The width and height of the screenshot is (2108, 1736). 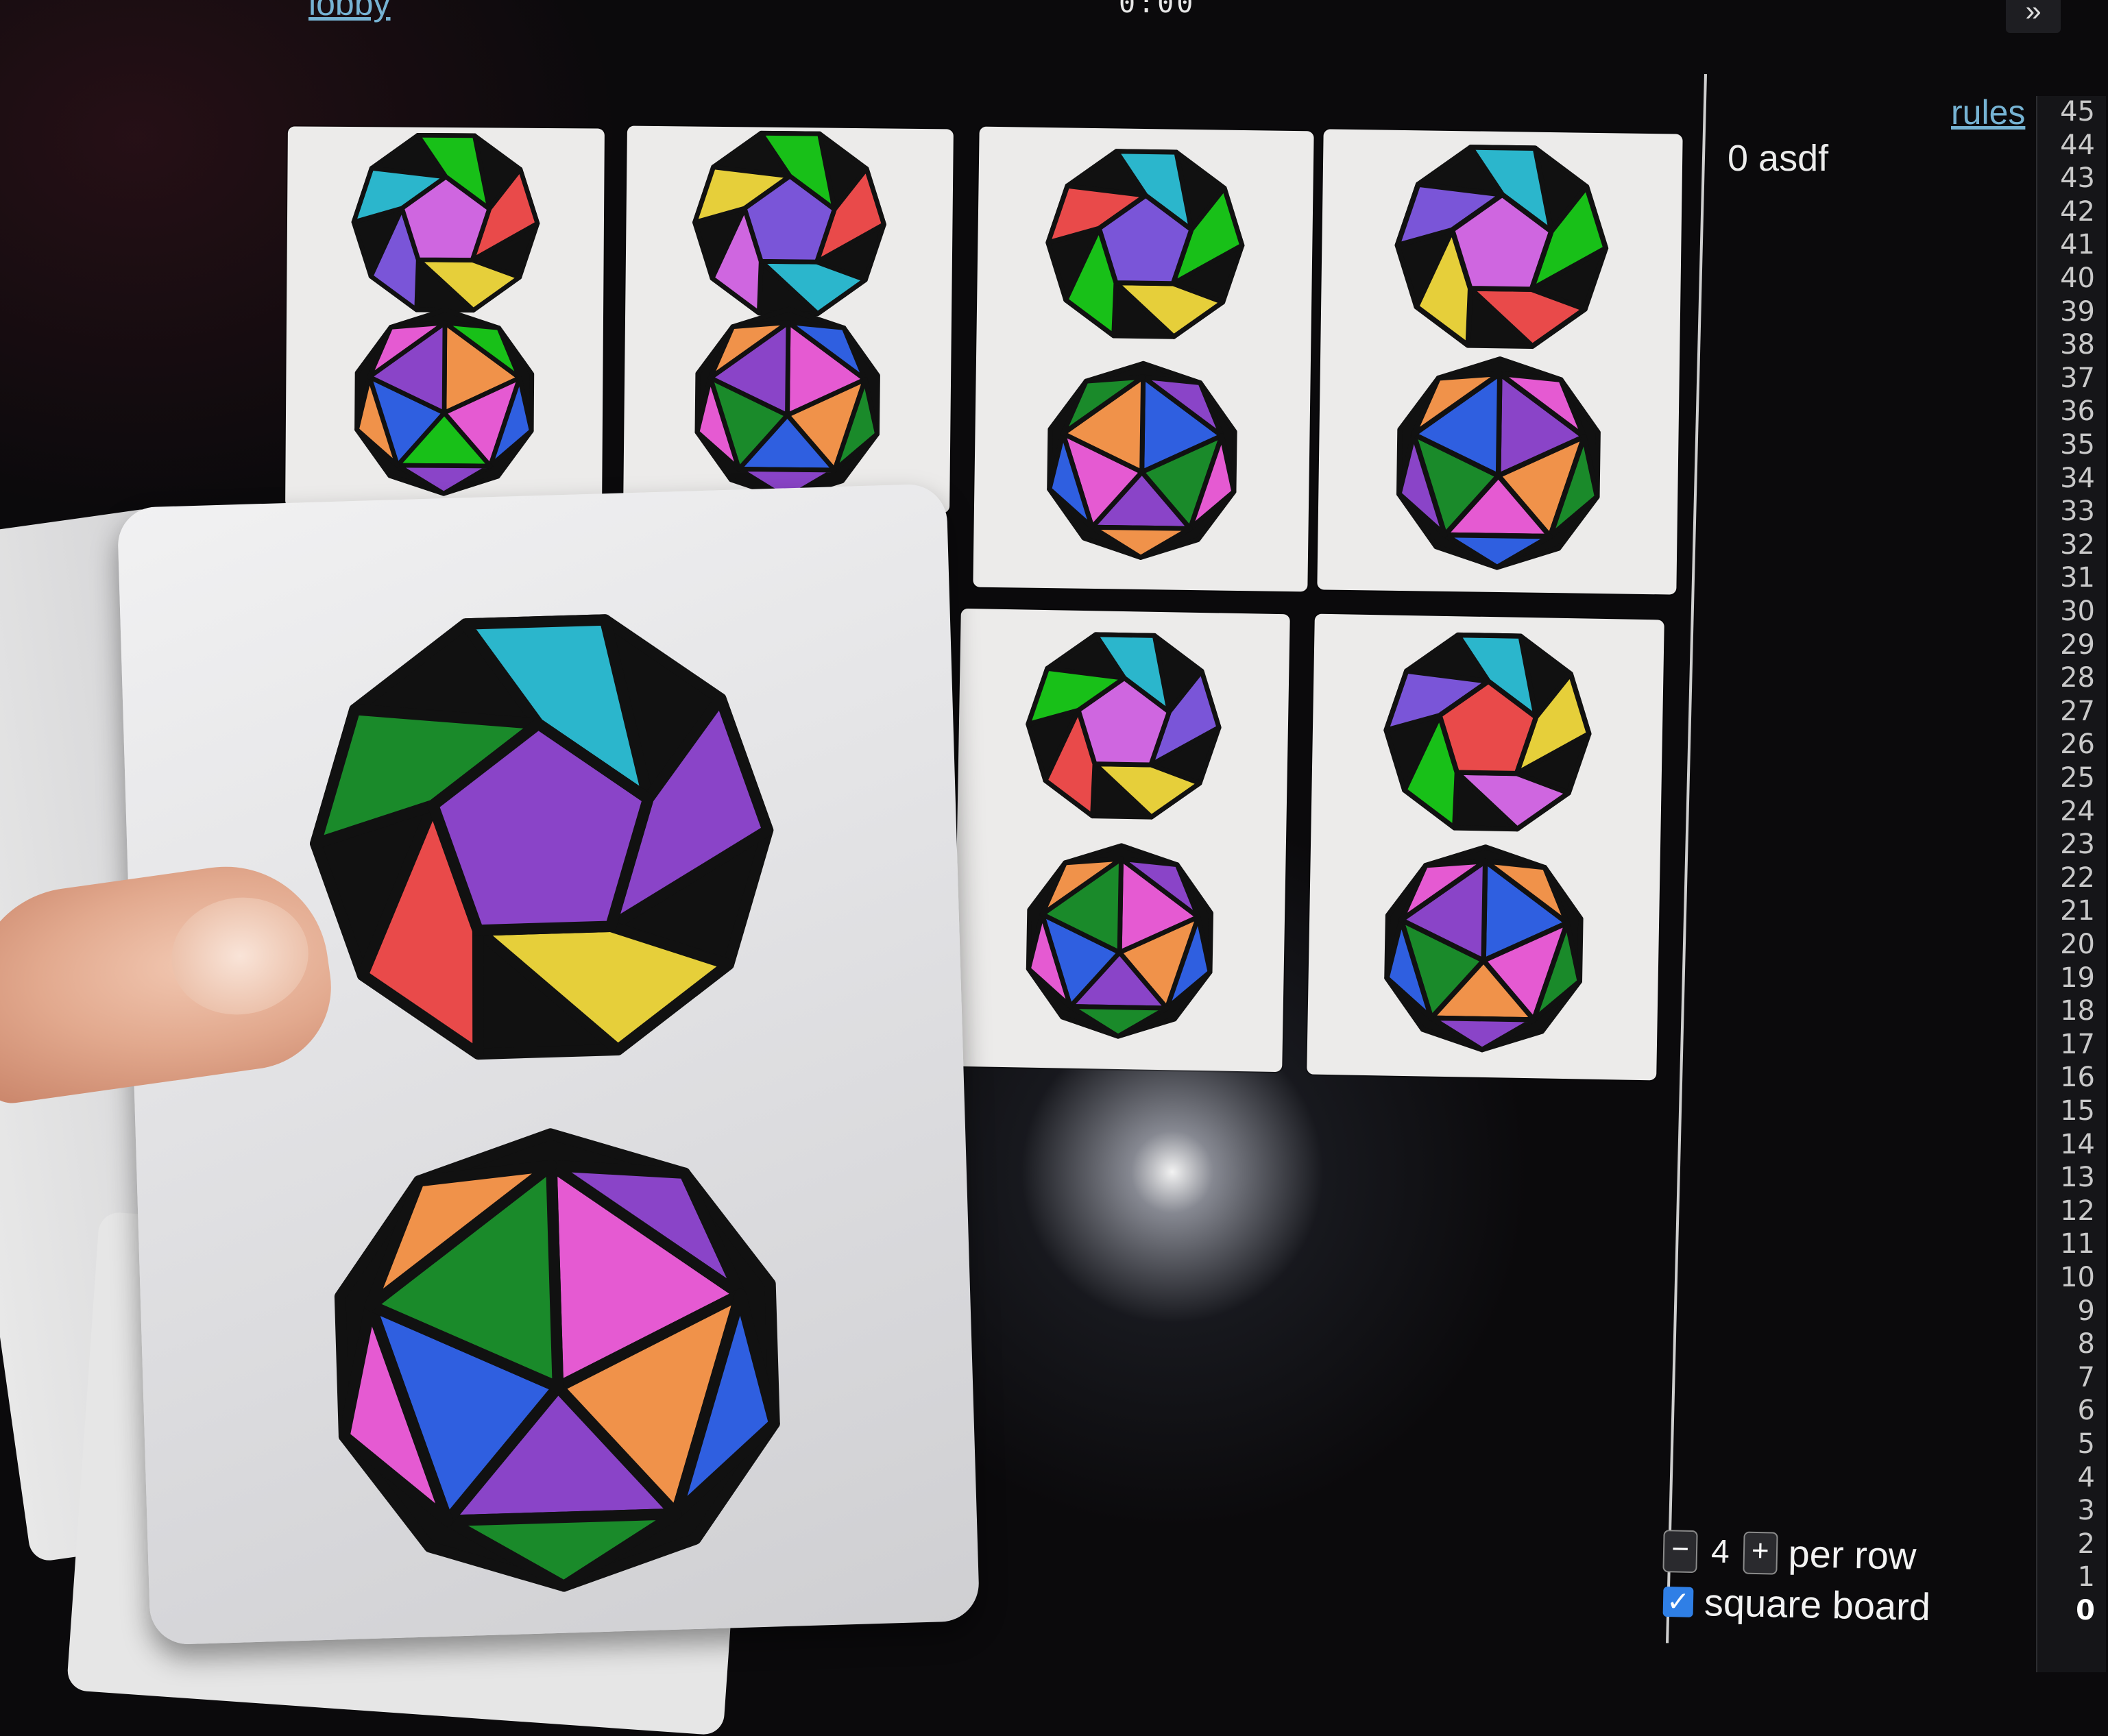 I want to click on line-number: 14, so click(x=2077, y=1144).